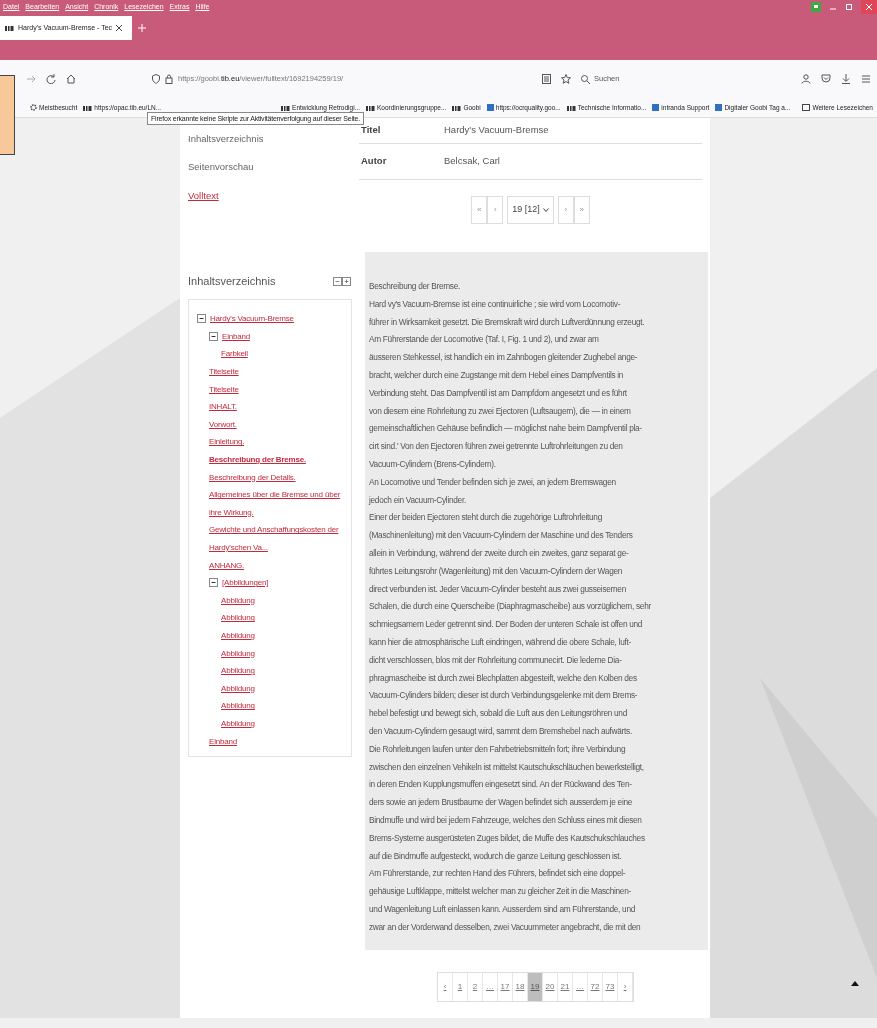 Image resolution: width=877 pixels, height=1028 pixels. Describe the element at coordinates (506, 429) in the screenshot. I see `fulltext-line: gemeinschaftlichen Gehäuse befindlich — möglichst nahe beim Dampfventil pla-` at that location.